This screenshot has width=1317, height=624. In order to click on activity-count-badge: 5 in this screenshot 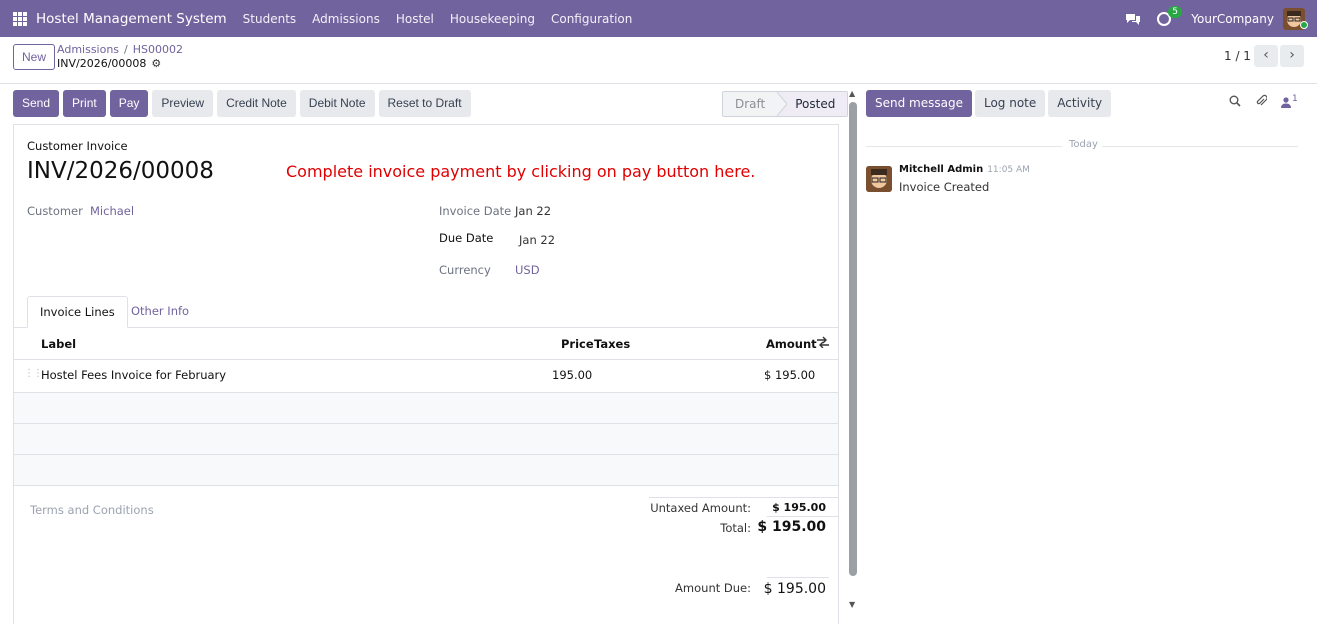, I will do `click(1175, 11)`.